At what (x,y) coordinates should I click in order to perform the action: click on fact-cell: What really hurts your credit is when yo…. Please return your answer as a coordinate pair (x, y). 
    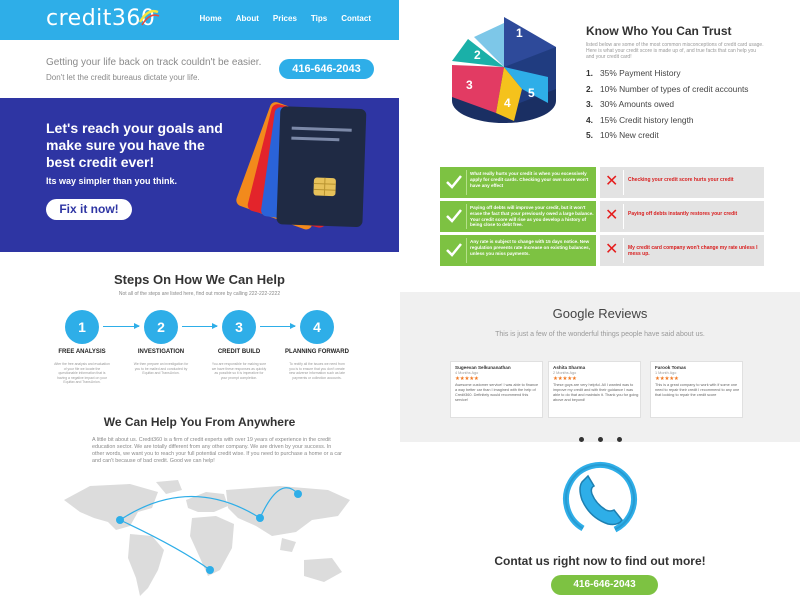
    Looking at the image, I should click on (518, 182).